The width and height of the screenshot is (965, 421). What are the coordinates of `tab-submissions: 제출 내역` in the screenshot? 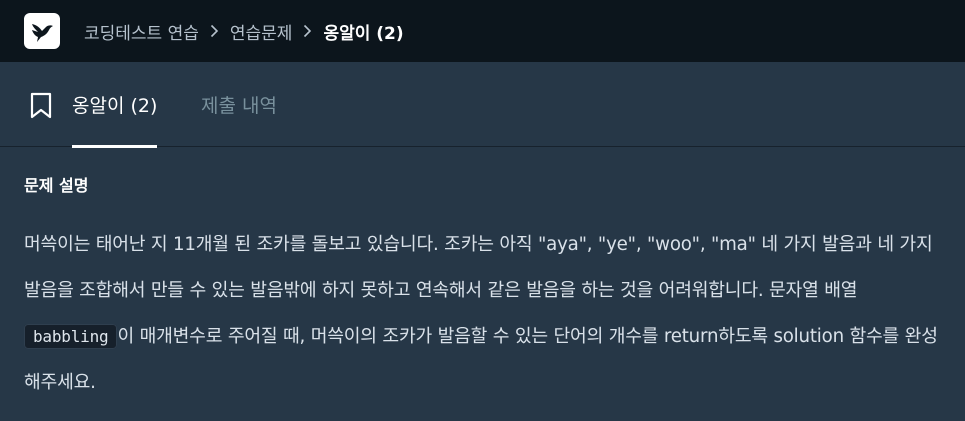 It's located at (239, 104).